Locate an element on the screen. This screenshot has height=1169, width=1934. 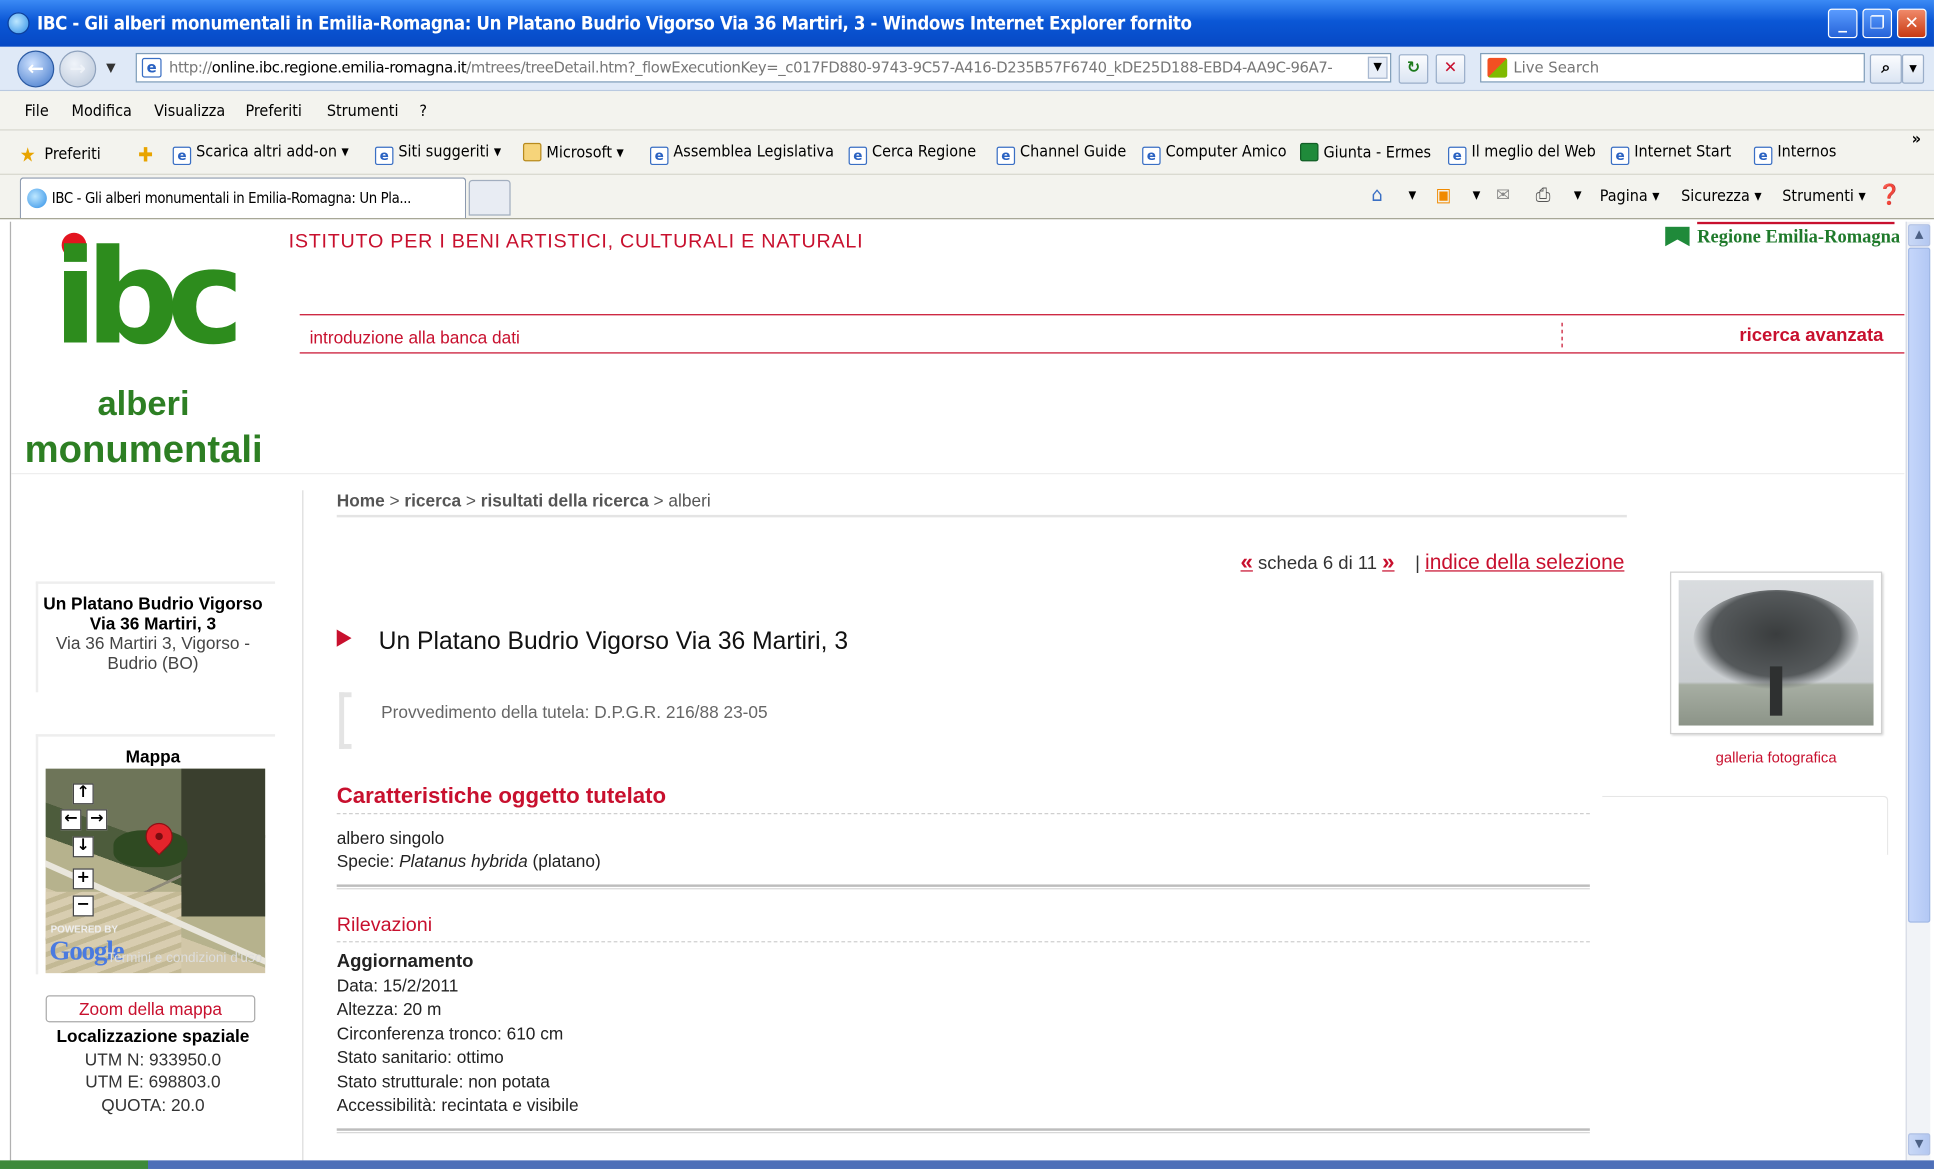
menu-visualizza: Visualizza is located at coordinates (189, 111).